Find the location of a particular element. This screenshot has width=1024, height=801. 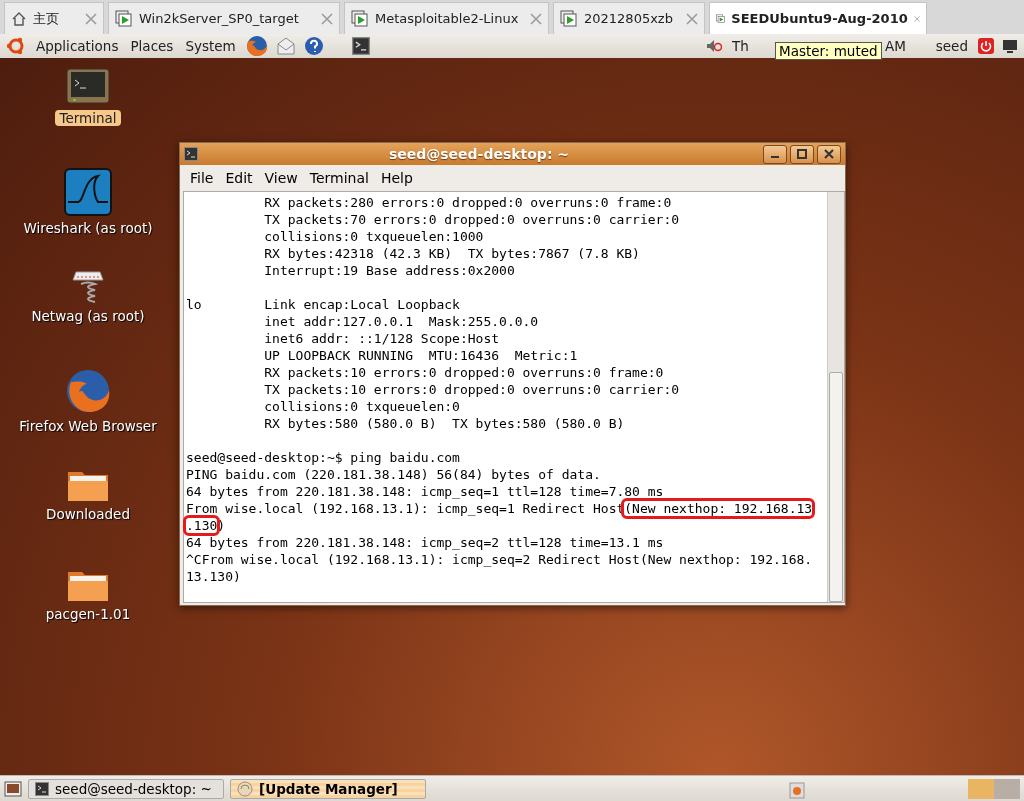

browser-tab: 主页 is located at coordinates (54, 18).